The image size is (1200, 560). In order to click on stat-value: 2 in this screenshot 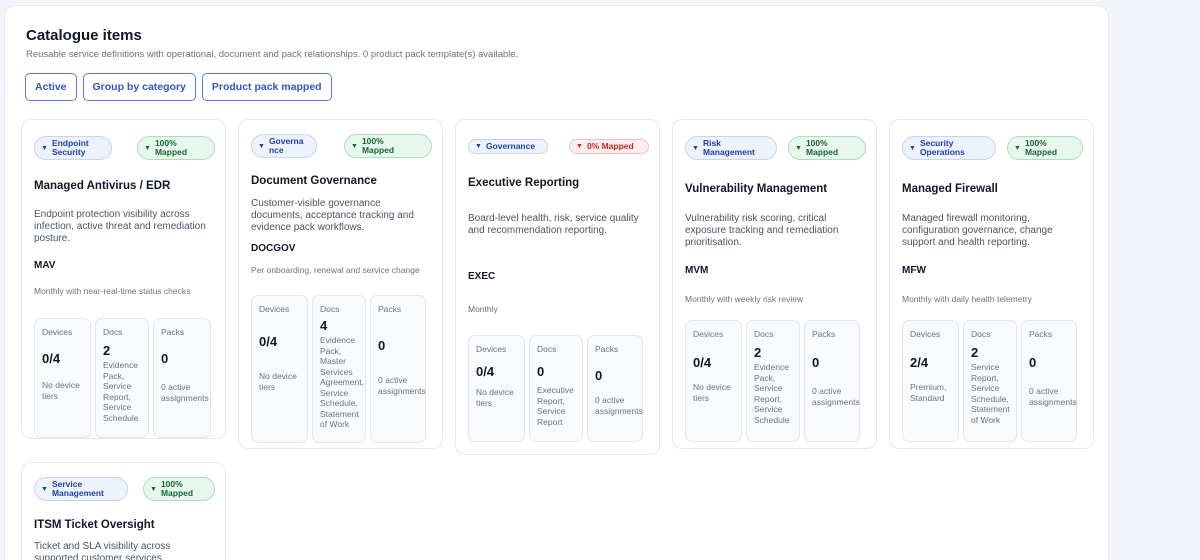, I will do `click(758, 352)`.